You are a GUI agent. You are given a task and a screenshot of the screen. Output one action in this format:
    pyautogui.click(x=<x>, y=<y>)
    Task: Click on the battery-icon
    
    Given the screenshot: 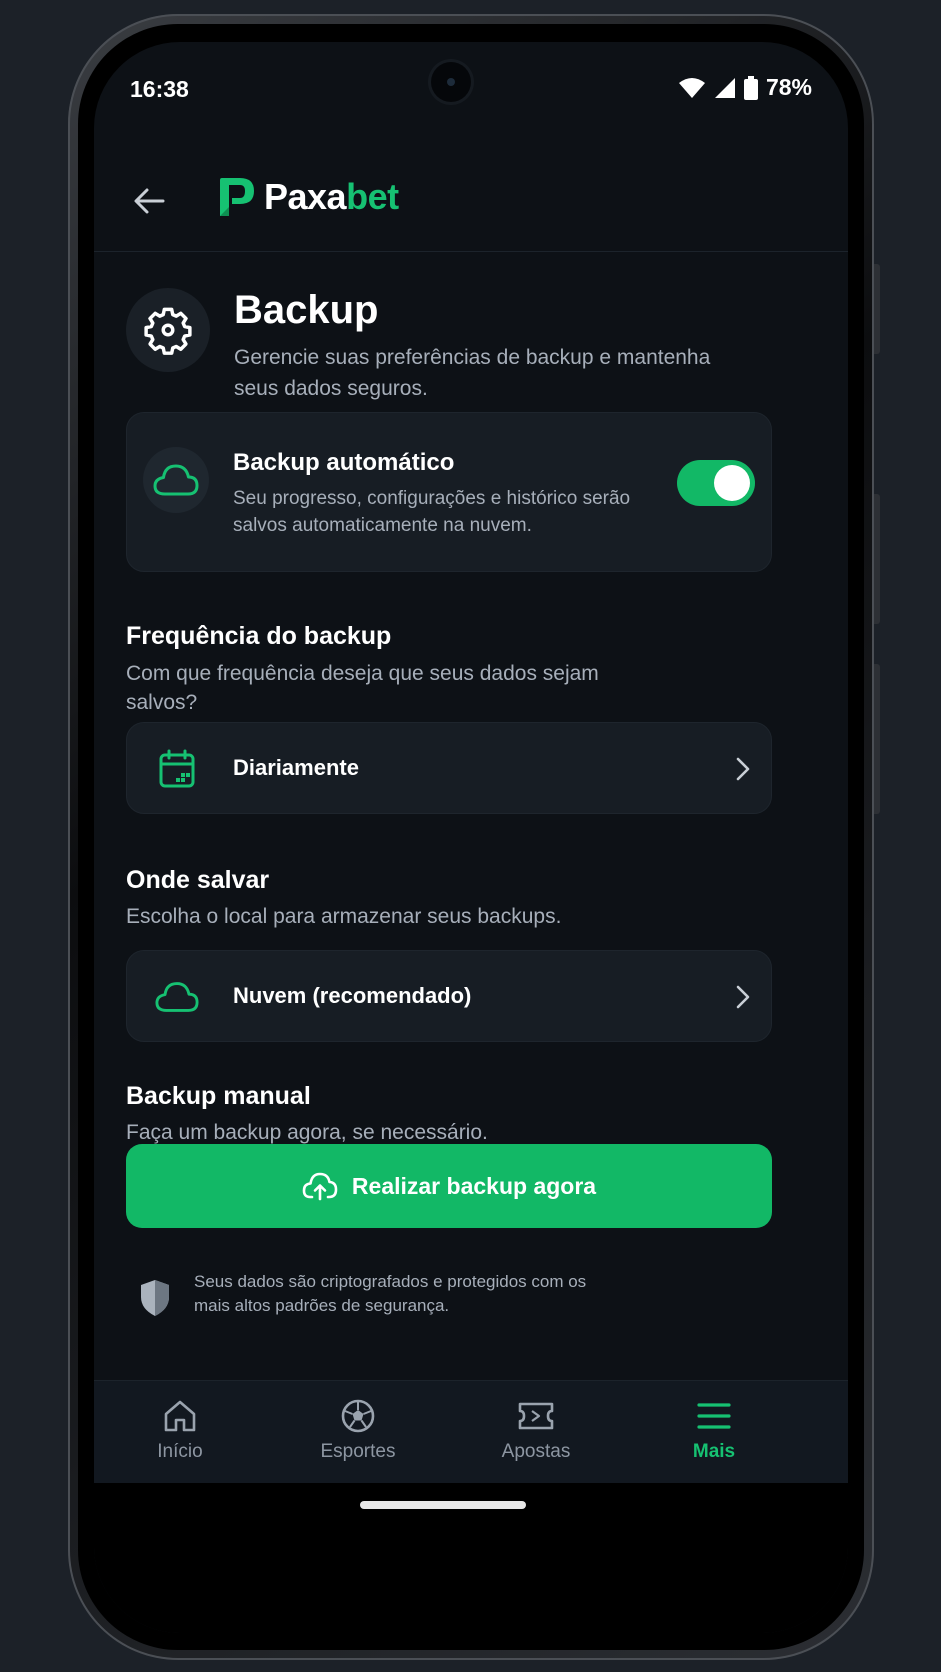 What is the action you would take?
    pyautogui.click(x=750, y=87)
    